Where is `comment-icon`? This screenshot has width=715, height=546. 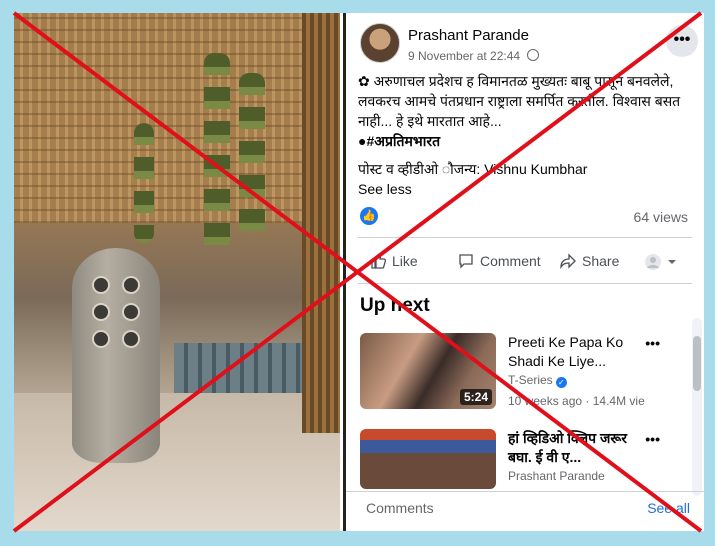
comment-icon is located at coordinates (466, 261).